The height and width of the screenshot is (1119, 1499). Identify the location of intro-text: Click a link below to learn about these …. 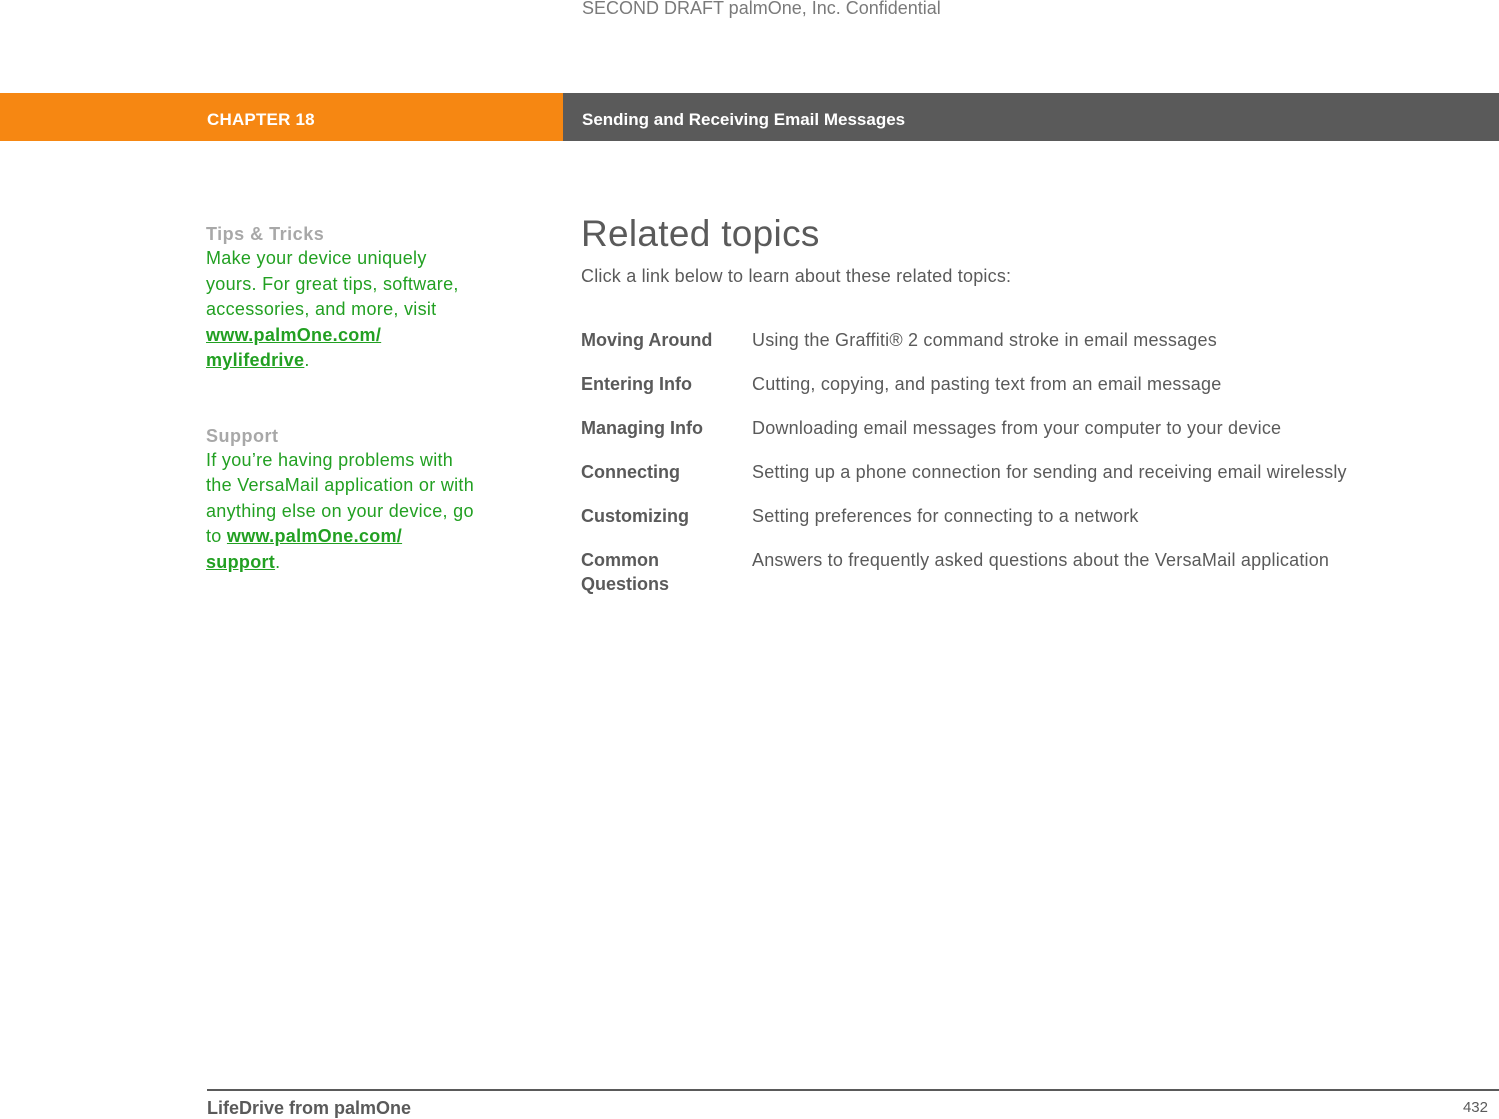
(796, 276).